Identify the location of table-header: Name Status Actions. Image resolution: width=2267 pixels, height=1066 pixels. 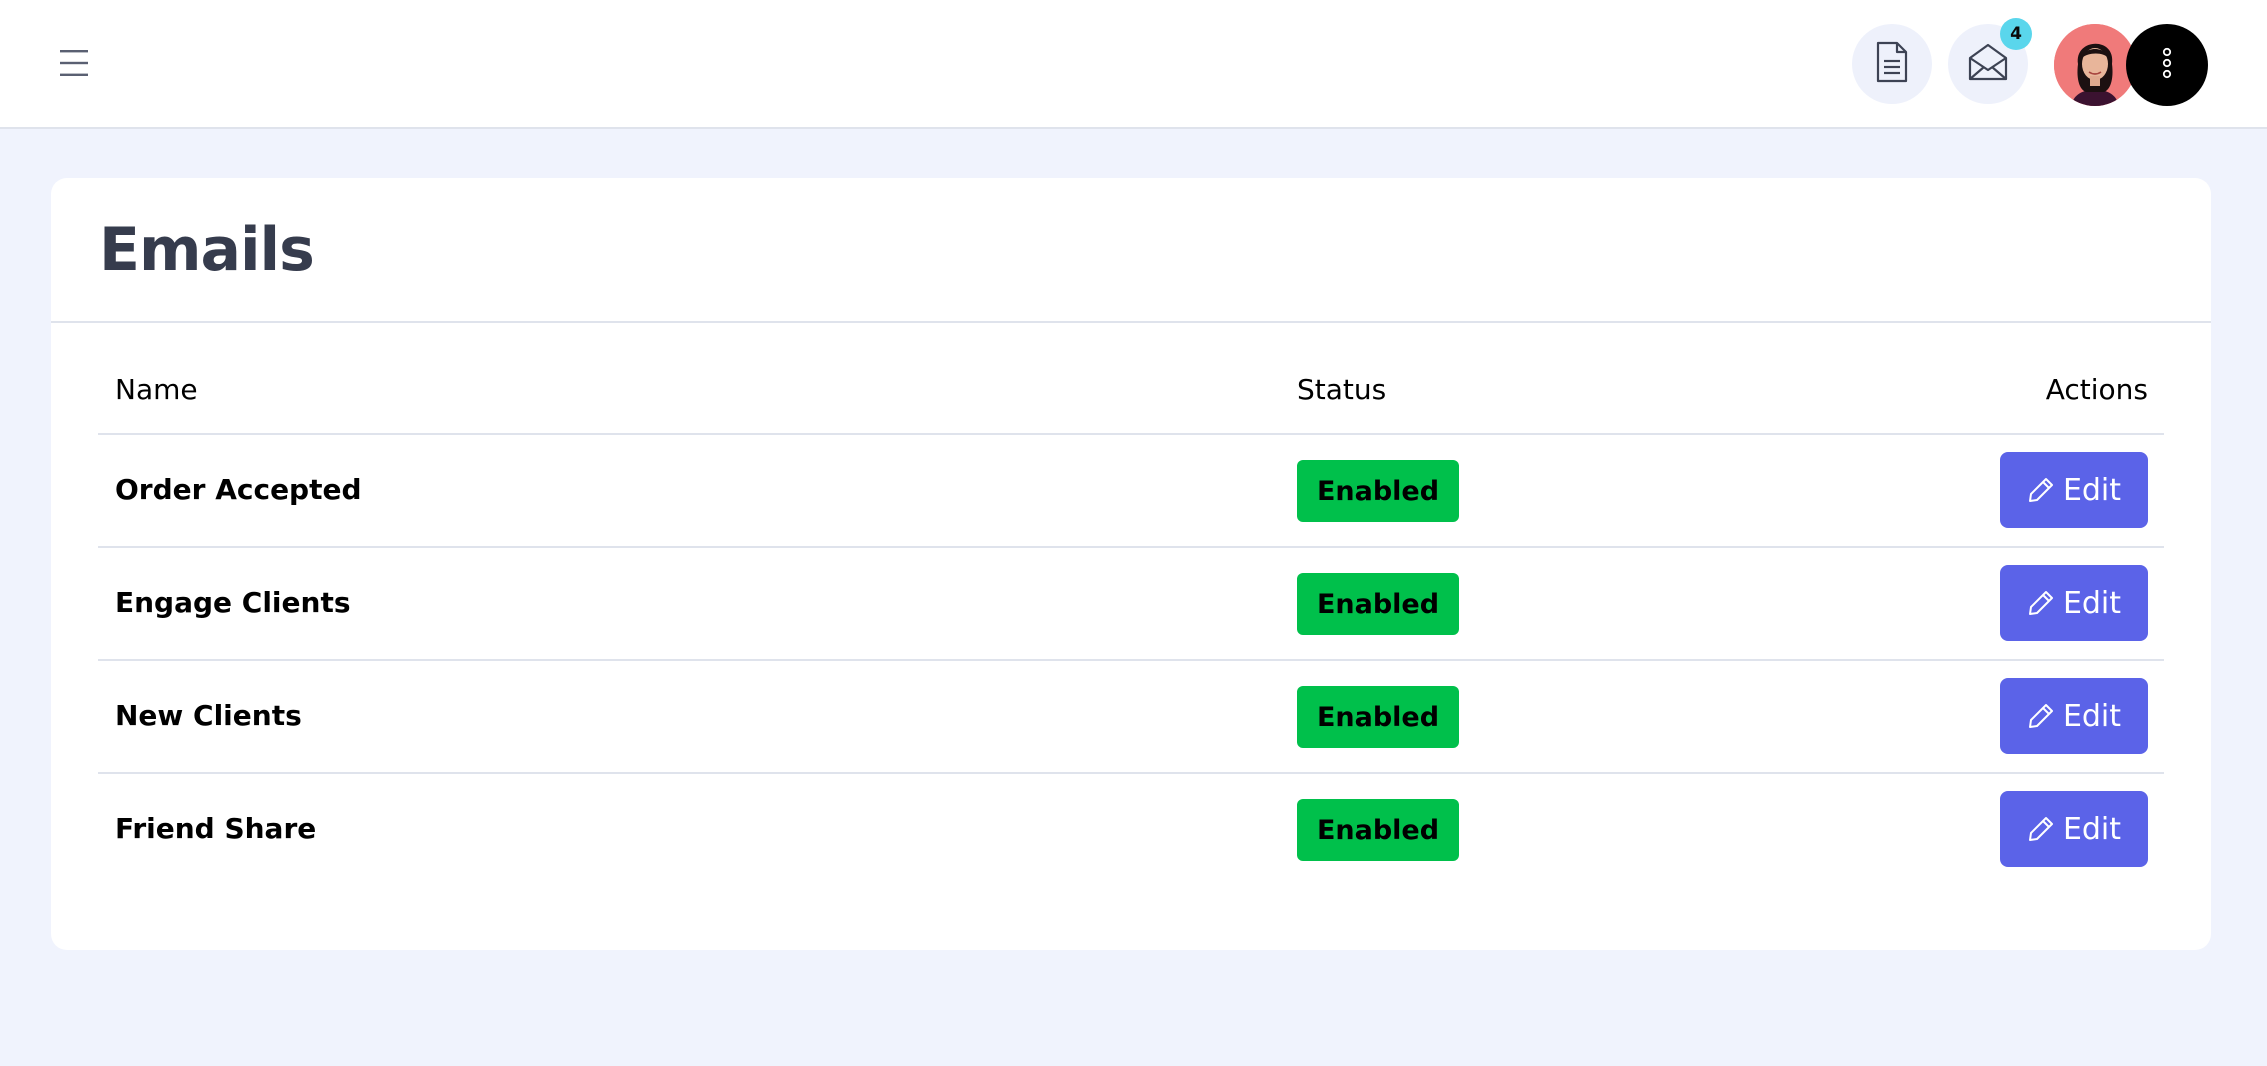
(1131, 379).